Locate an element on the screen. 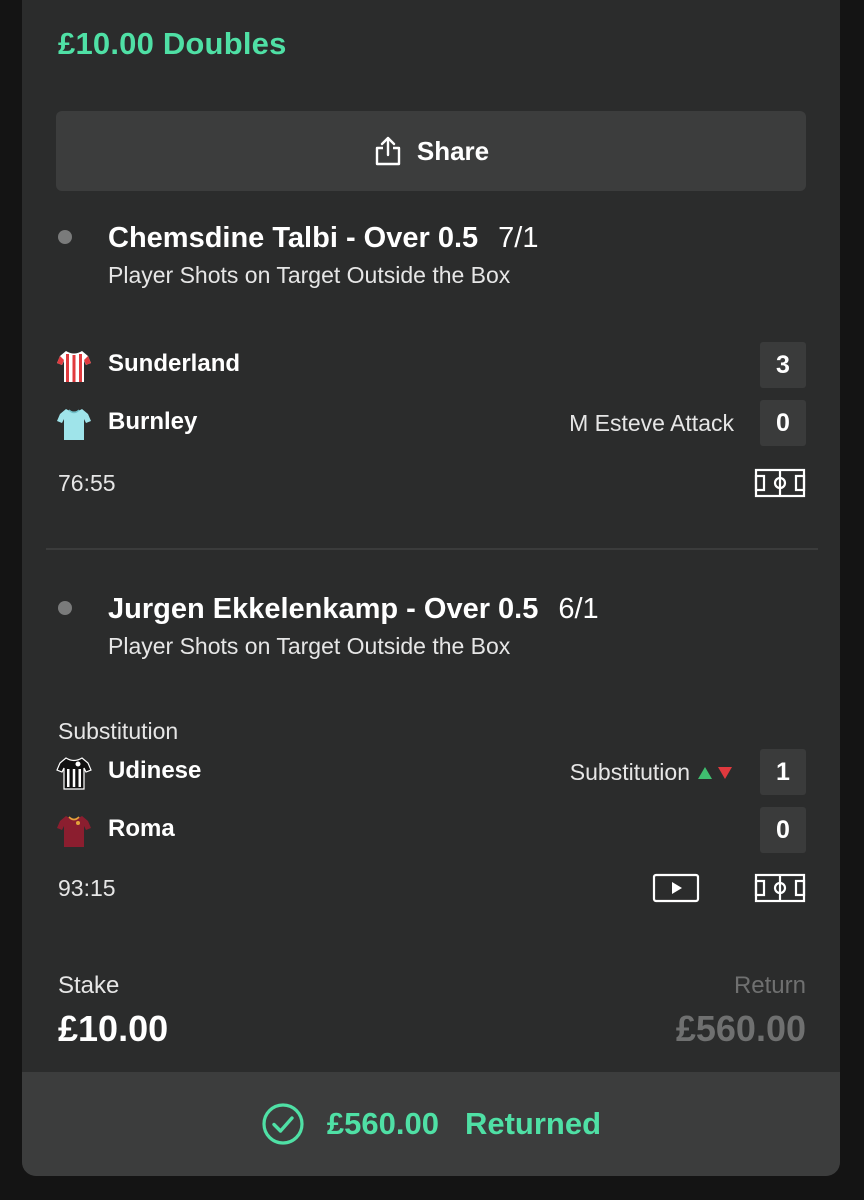 The width and height of the screenshot is (864, 1200). selection-name: Jurgen Ekkelenkamp - Over 0.5 is located at coordinates (323, 609).